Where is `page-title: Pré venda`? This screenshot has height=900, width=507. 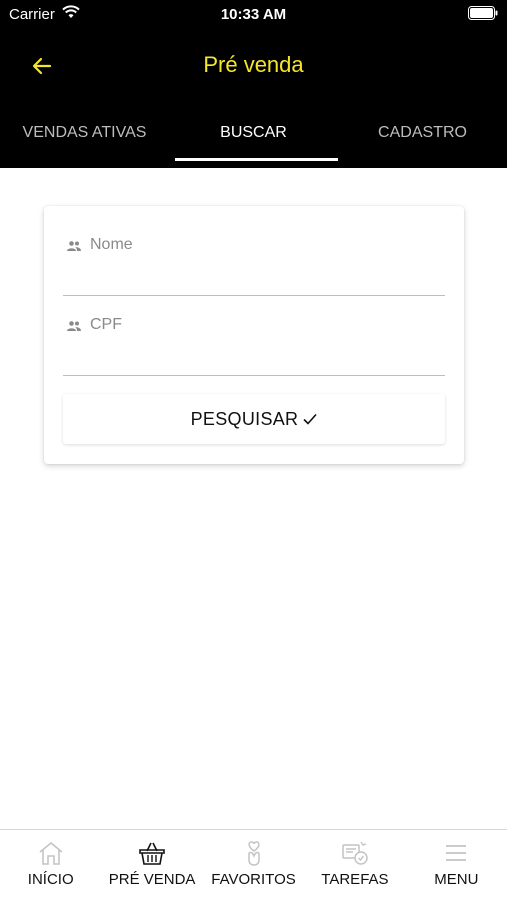
page-title: Pré venda is located at coordinates (253, 64).